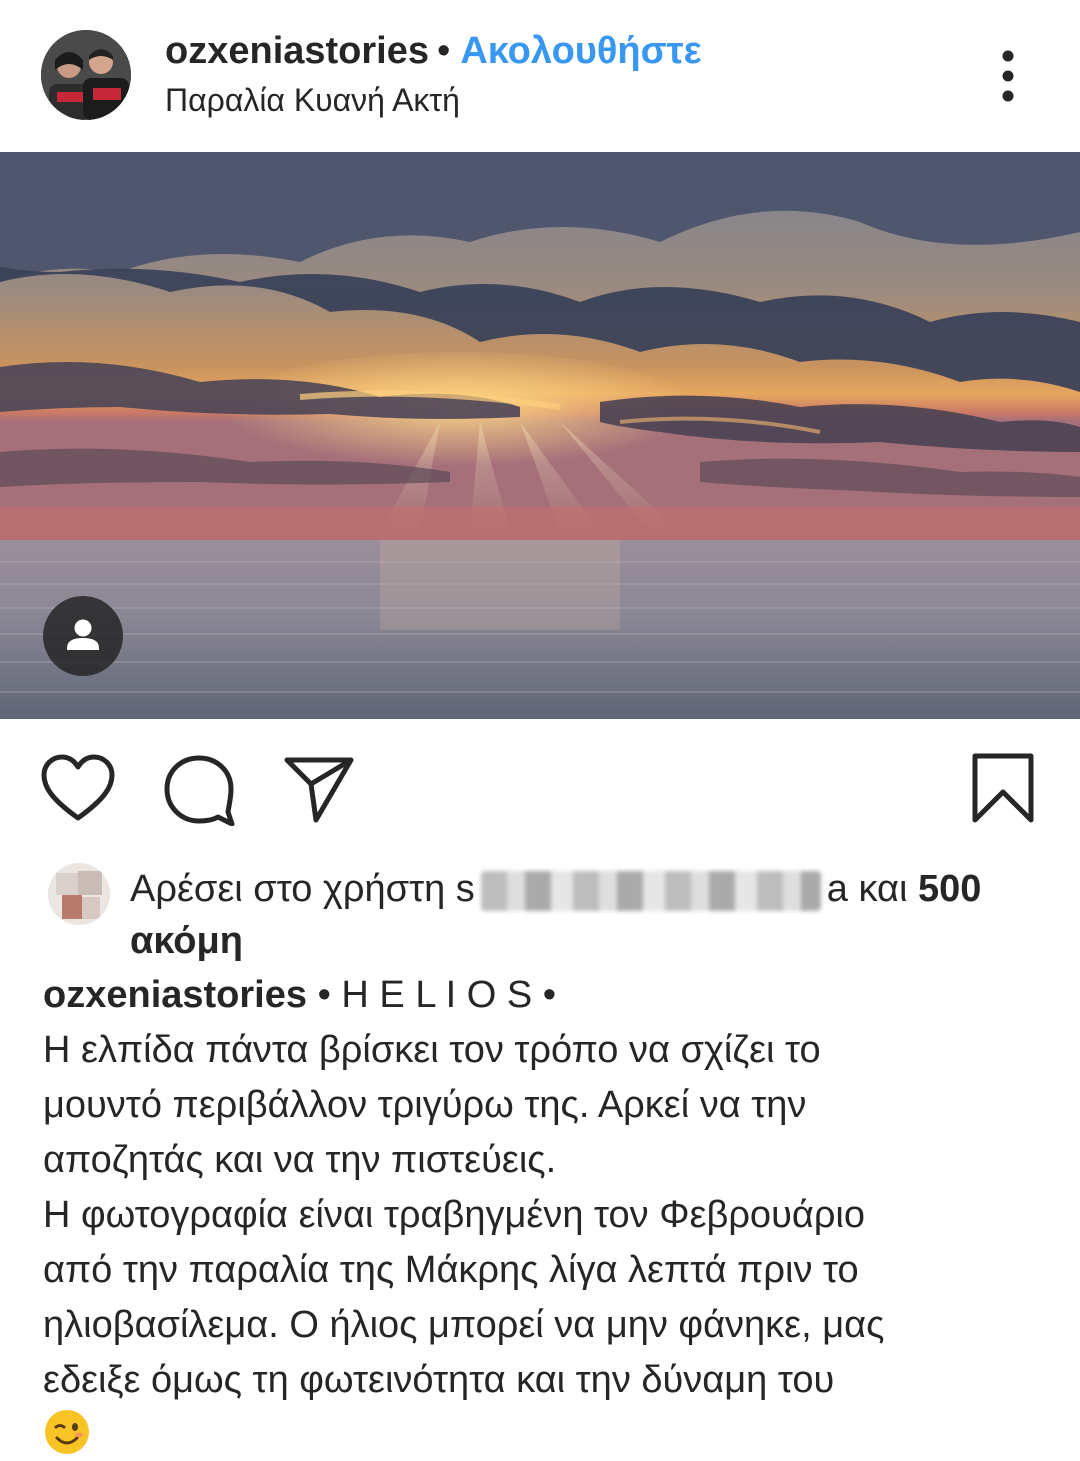 The image size is (1080, 1461). I want to click on caption-username: ozxeniastories, so click(175, 995).